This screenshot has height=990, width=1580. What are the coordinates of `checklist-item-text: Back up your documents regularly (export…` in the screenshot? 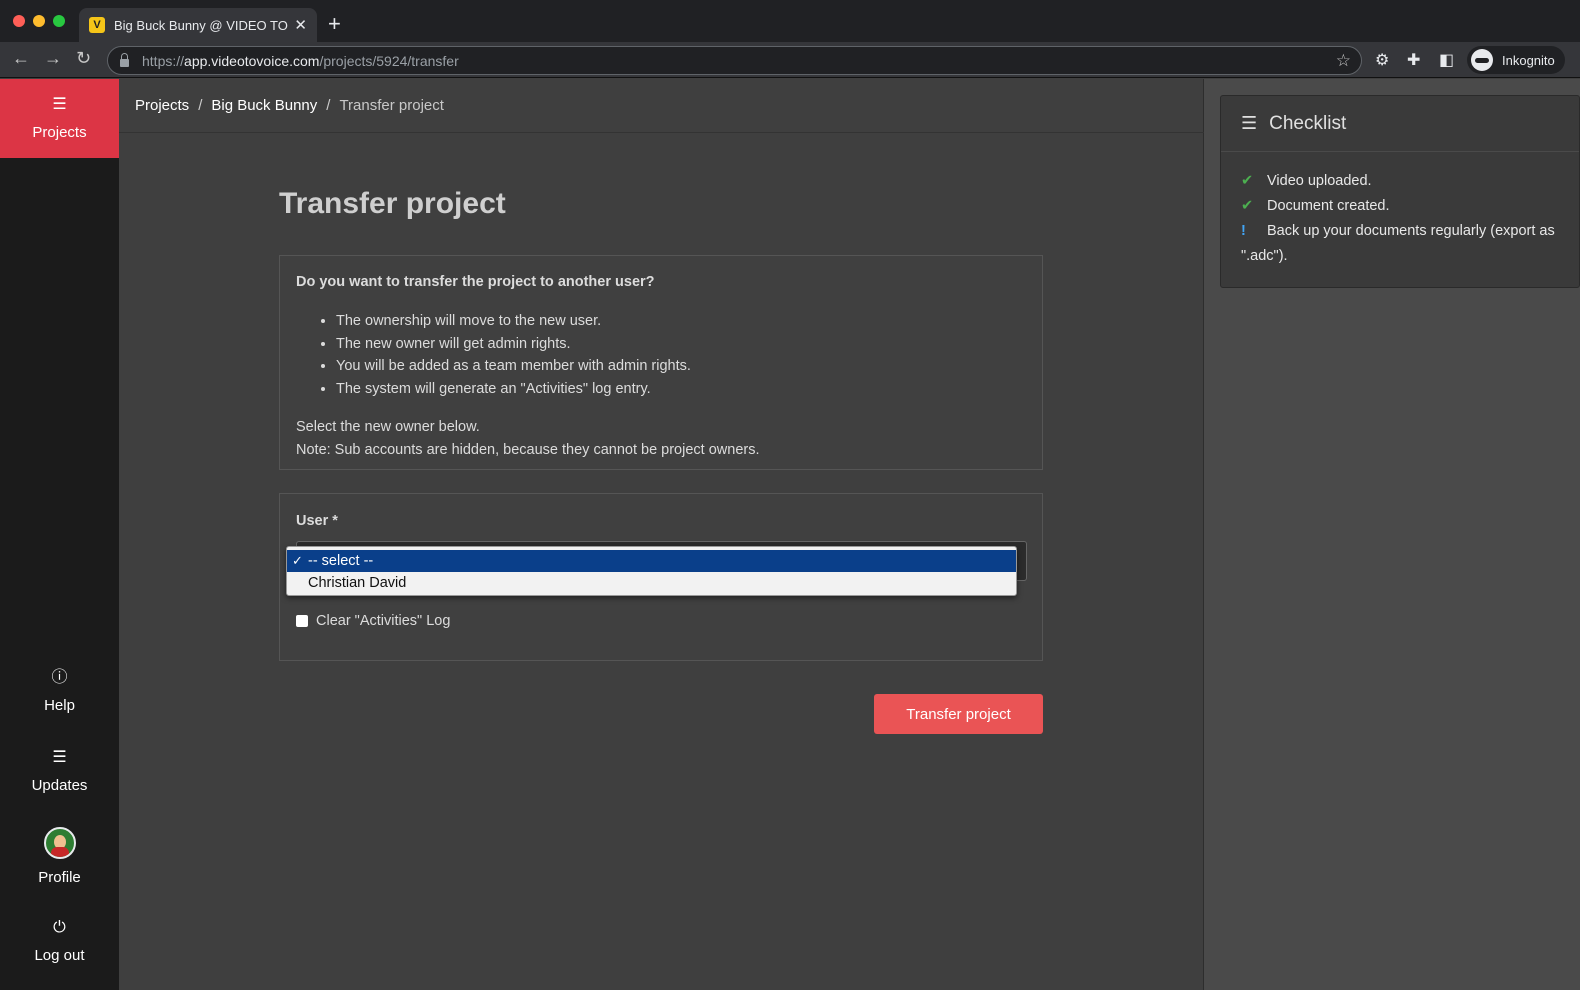 It's located at (1398, 243).